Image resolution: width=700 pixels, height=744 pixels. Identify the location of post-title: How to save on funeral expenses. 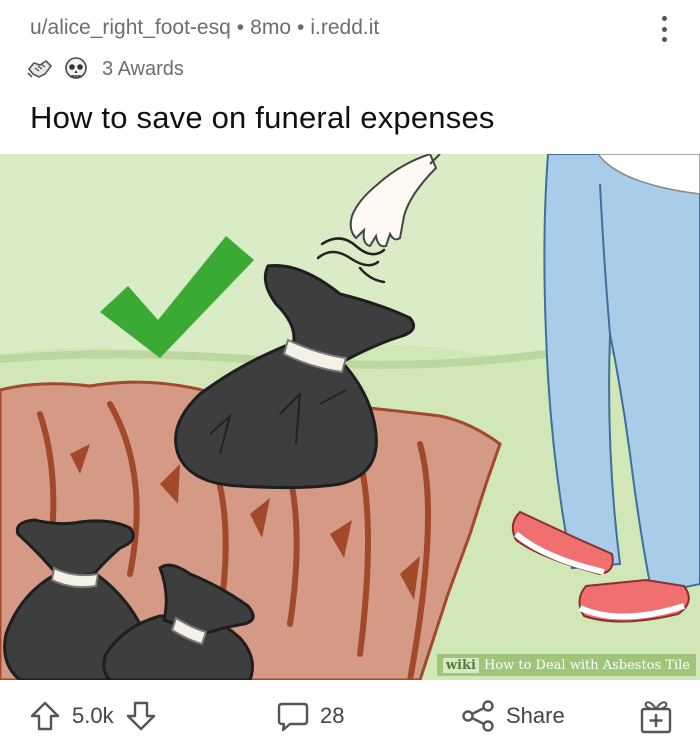
(262, 118).